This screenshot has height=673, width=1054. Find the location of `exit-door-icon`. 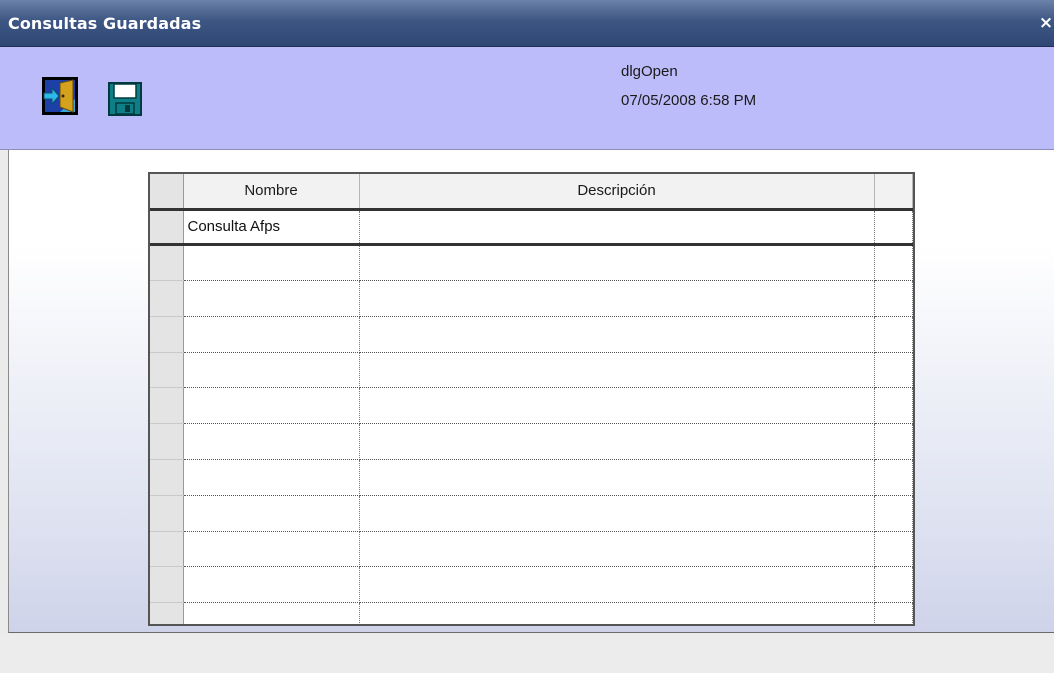

exit-door-icon is located at coordinates (60, 96).